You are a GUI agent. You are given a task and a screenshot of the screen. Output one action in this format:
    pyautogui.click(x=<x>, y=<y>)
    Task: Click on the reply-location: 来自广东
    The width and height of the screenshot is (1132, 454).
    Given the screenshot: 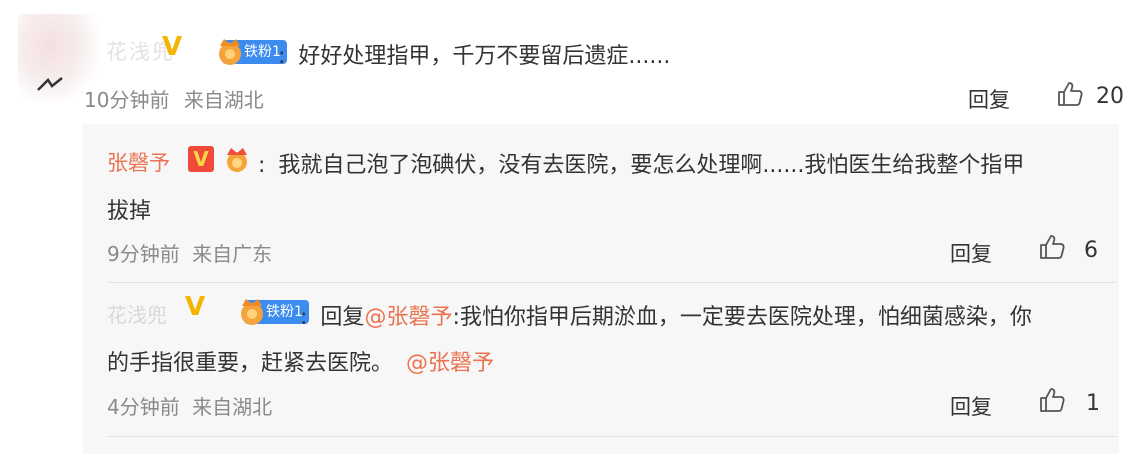 What is the action you would take?
    pyautogui.click(x=232, y=254)
    